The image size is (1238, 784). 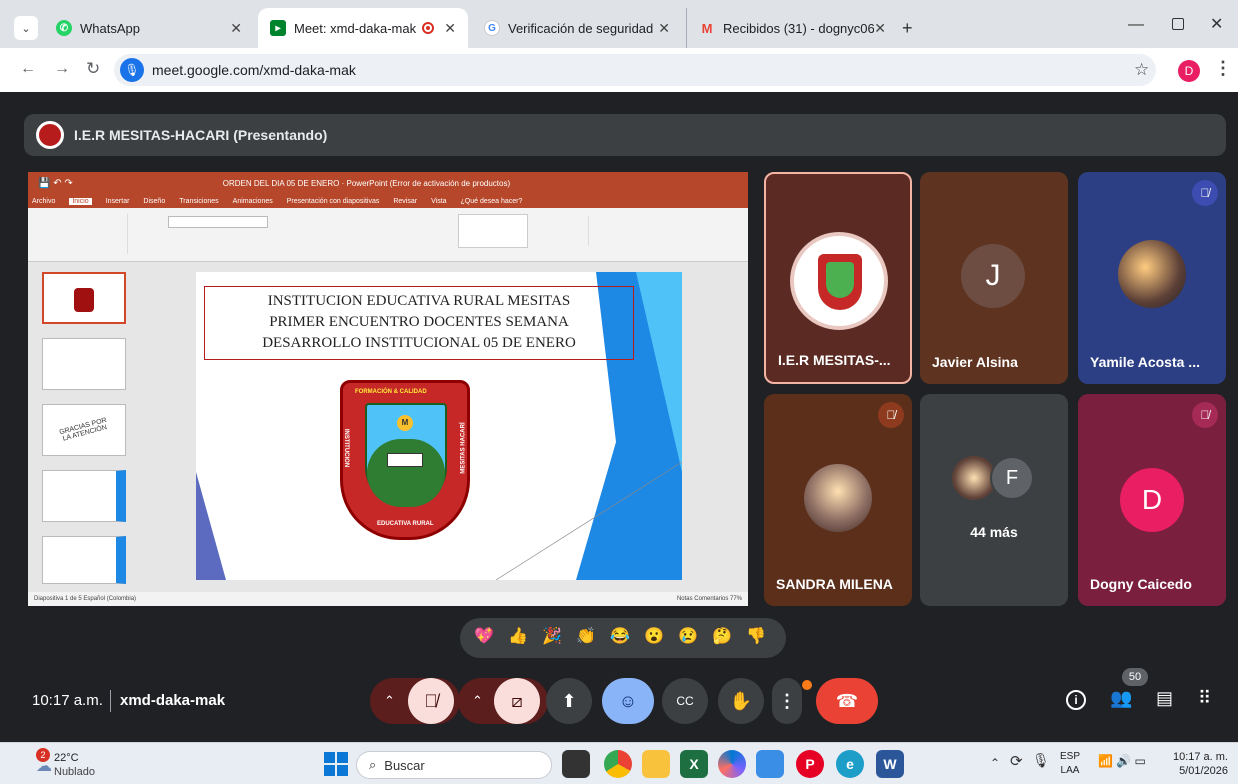 What do you see at coordinates (890, 764) in the screenshot?
I see `word-icon: W` at bounding box center [890, 764].